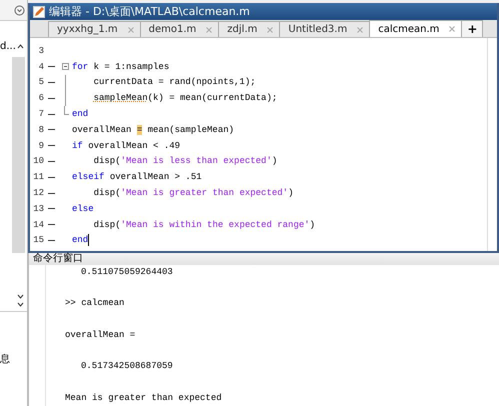 Image resolution: width=499 pixels, height=406 pixels. What do you see at coordinates (38, 161) in the screenshot?
I see `line-number: 10` at bounding box center [38, 161].